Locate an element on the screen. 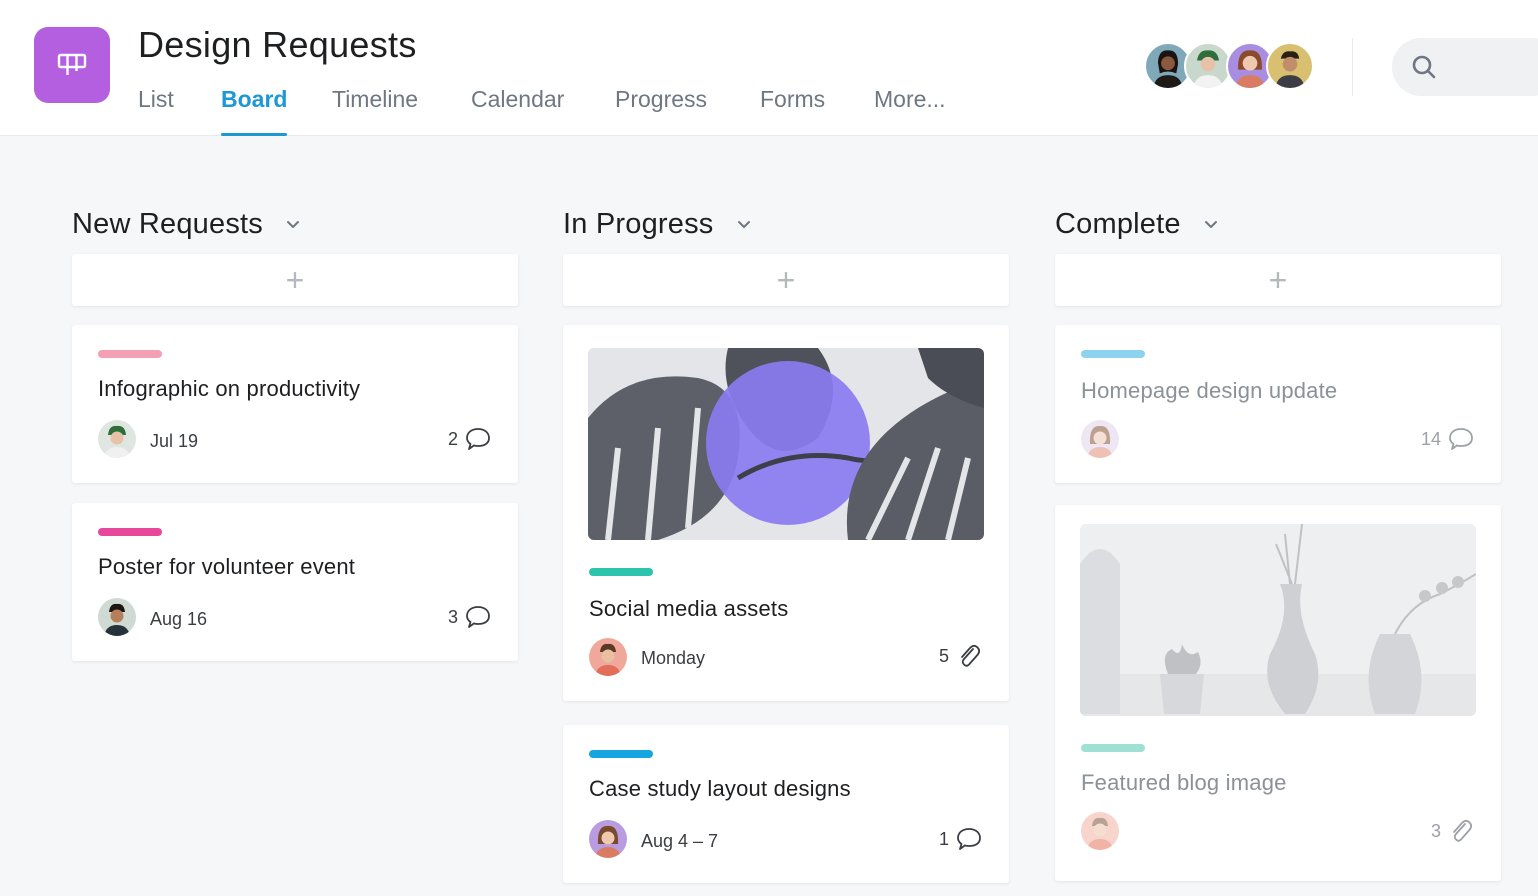 The width and height of the screenshot is (1538, 896). project-icon is located at coordinates (72, 65).